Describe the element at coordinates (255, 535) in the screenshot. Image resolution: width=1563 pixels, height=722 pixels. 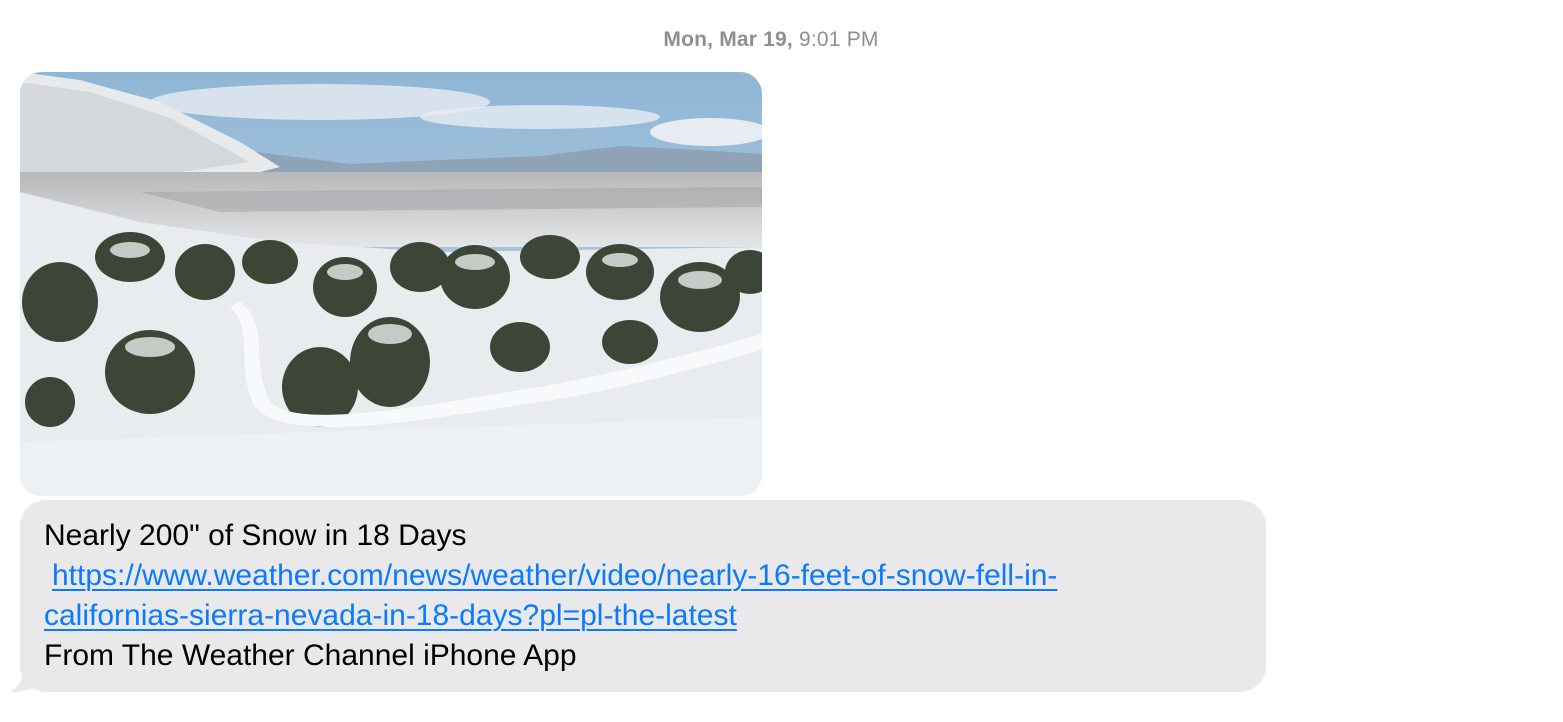
I see `message-title: Nearly 200" of Snow in 18 Days` at that location.